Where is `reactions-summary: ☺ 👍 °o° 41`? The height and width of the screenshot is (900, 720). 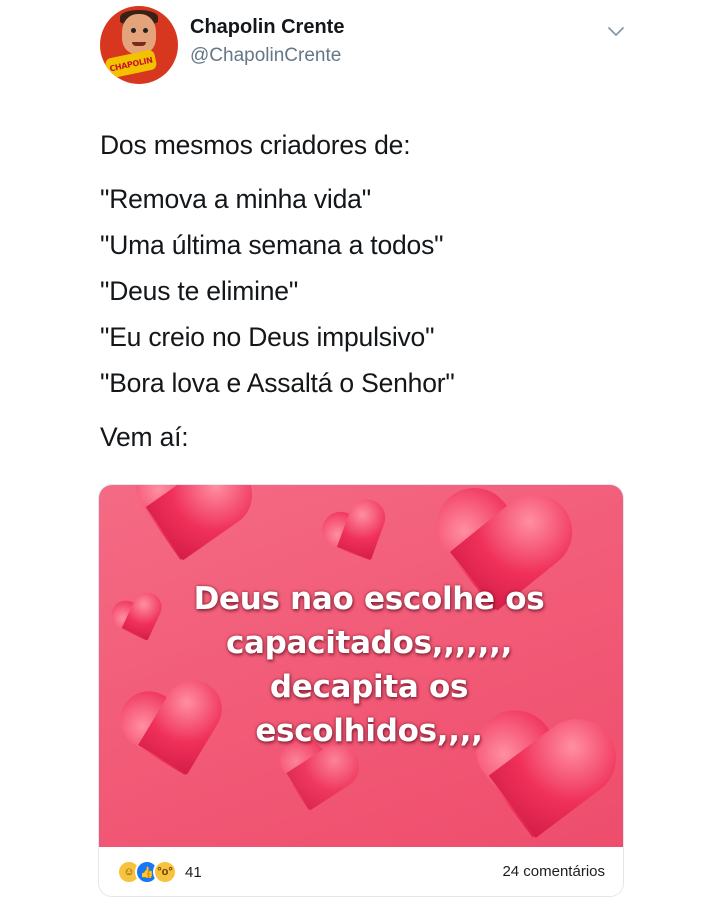
reactions-summary: ☺ 👍 °o° 41 is located at coordinates (159, 872).